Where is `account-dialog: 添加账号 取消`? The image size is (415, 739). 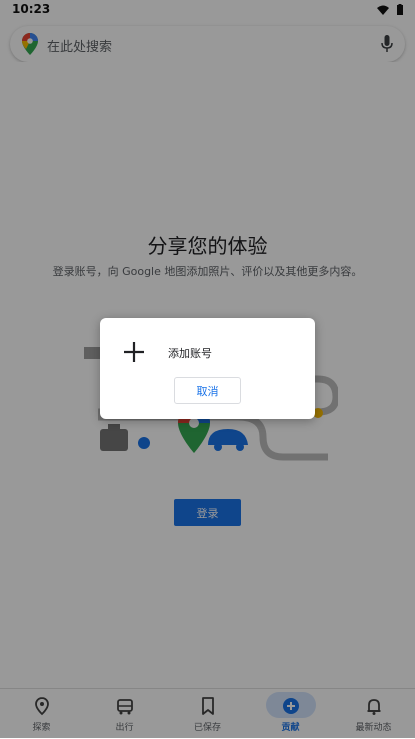 account-dialog: 添加账号 取消 is located at coordinates (207, 368).